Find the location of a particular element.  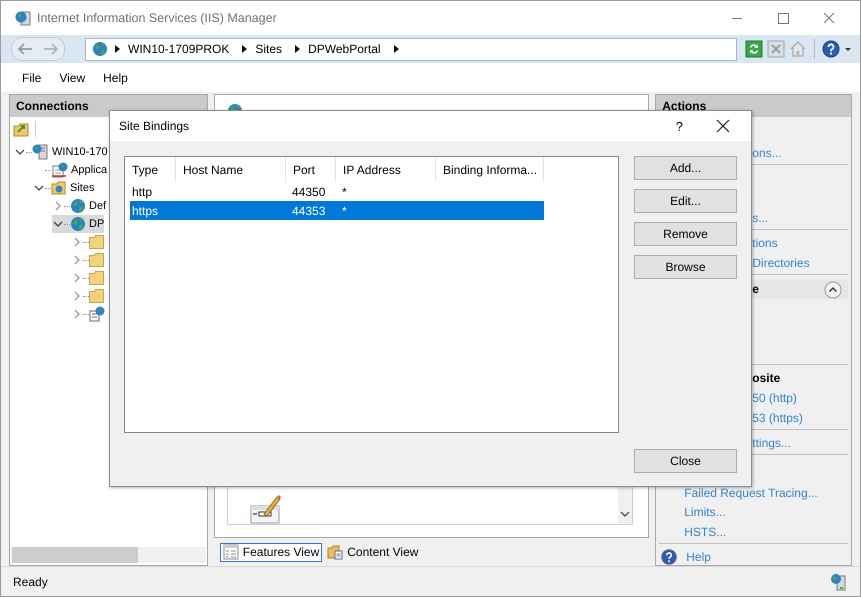

refresh-icon is located at coordinates (754, 49).